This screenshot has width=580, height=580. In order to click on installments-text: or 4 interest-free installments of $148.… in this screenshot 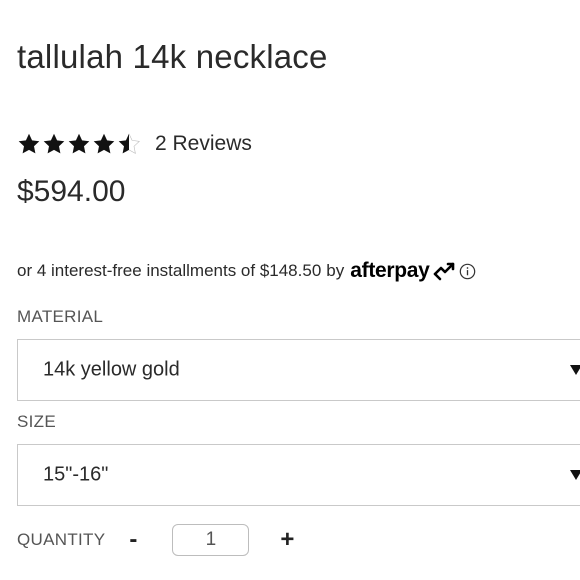, I will do `click(169, 270)`.